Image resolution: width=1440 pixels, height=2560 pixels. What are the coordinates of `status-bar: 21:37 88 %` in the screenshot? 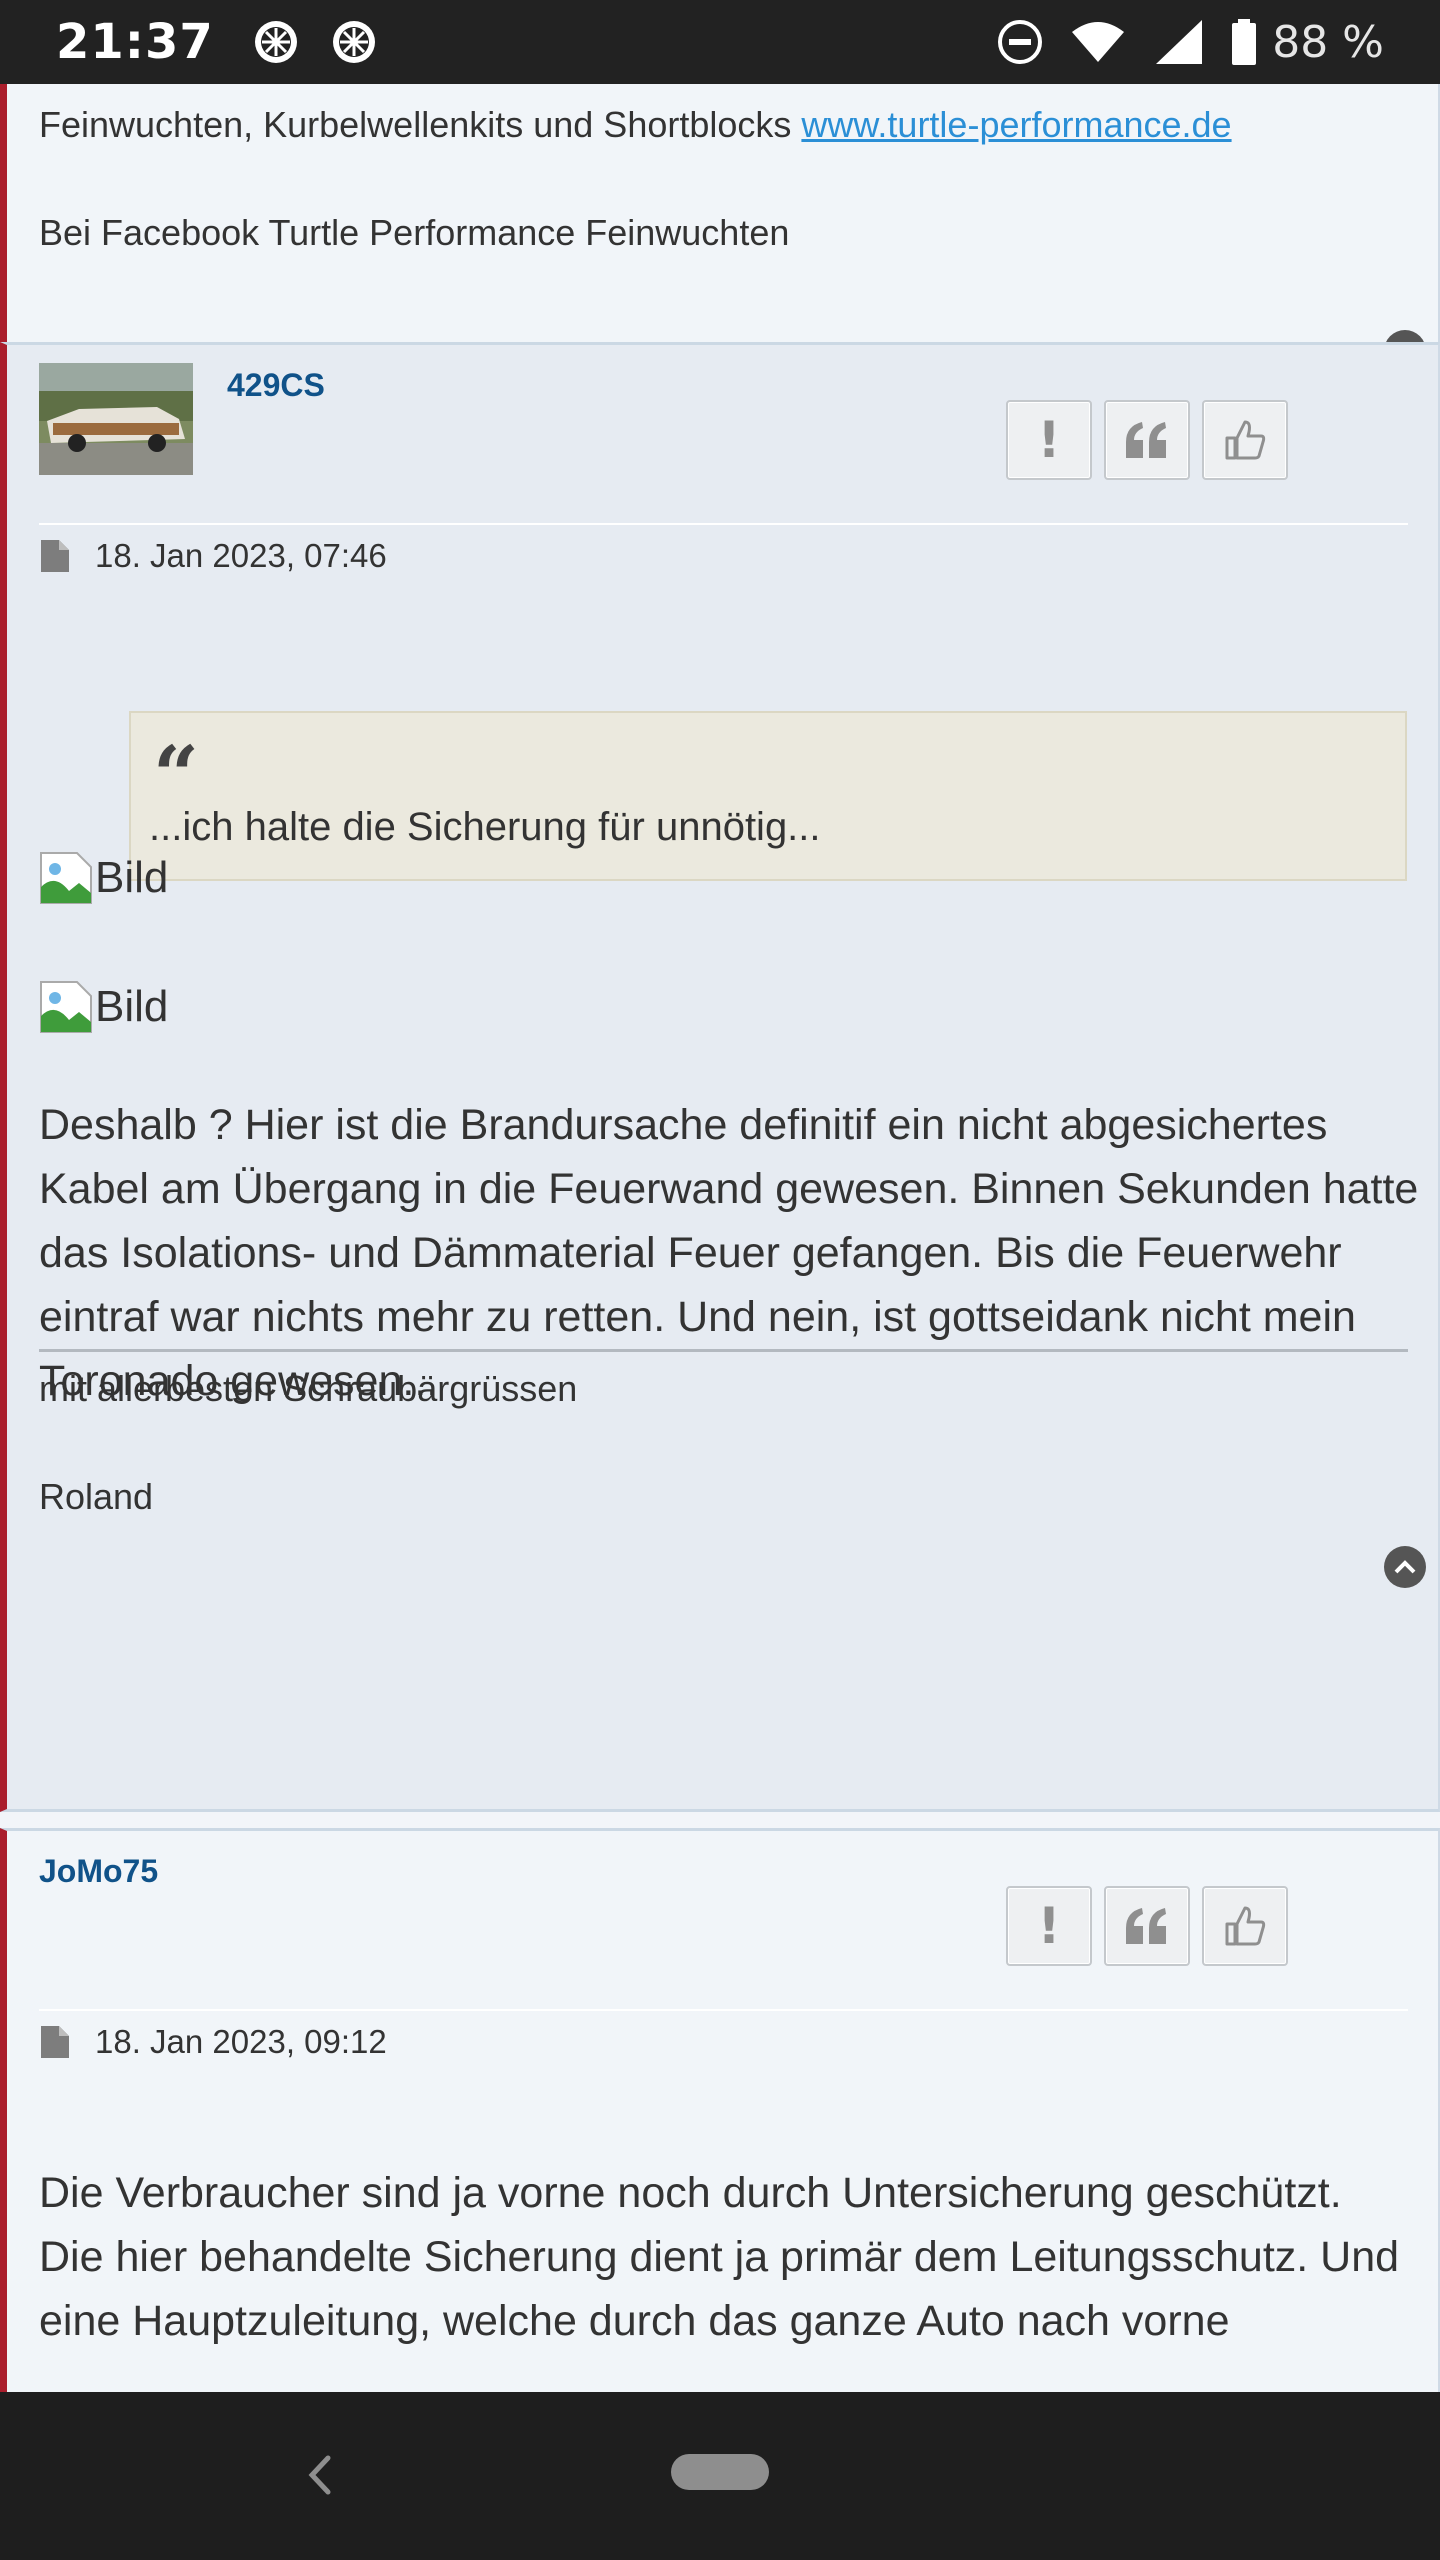 It's located at (720, 42).